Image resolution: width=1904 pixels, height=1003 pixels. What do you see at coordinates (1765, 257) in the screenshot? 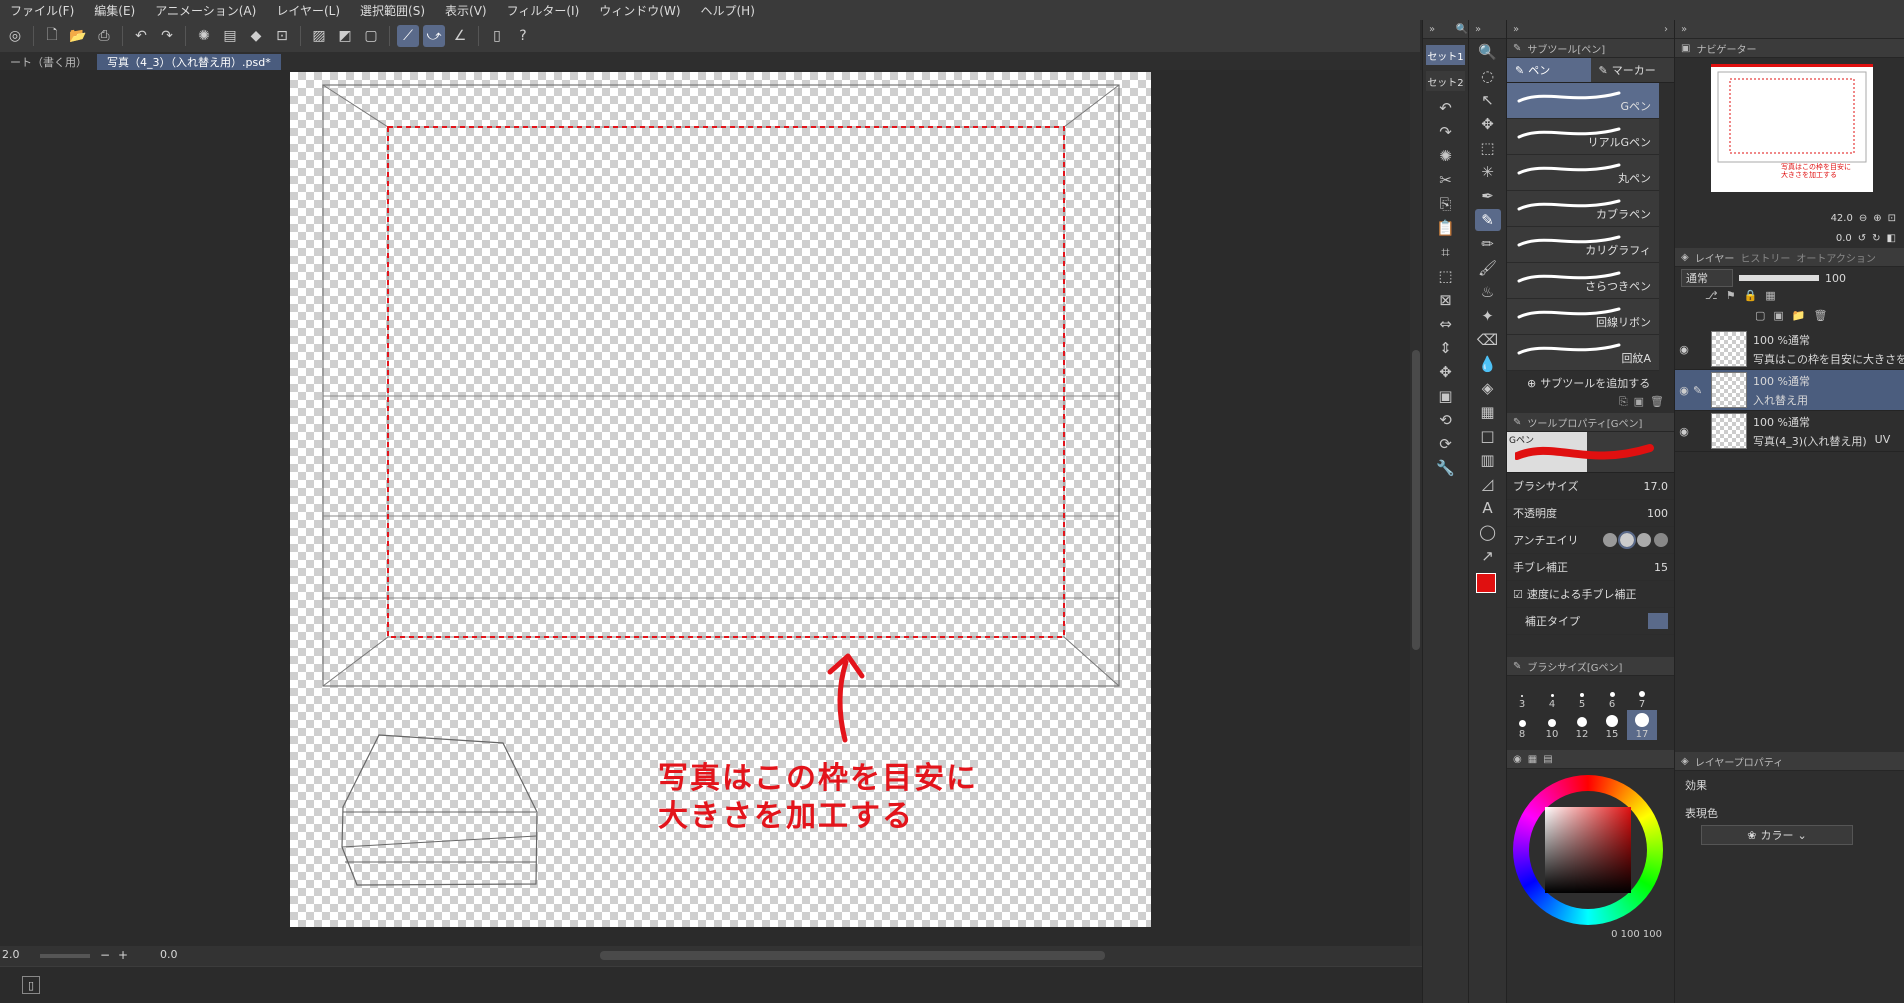
I see `history-tab: ヒストリー` at bounding box center [1765, 257].